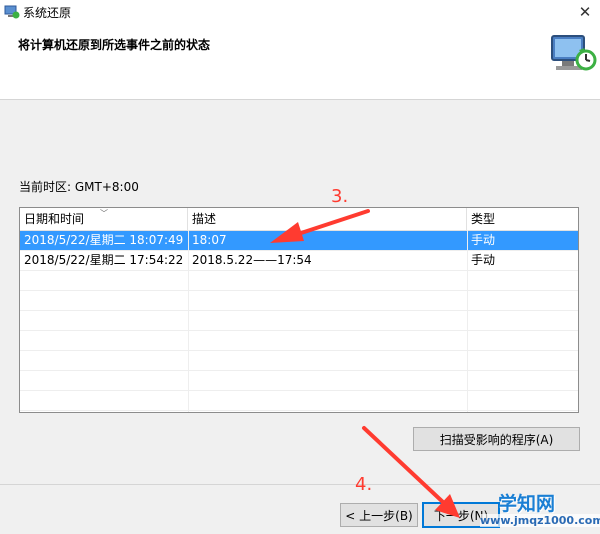 The width and height of the screenshot is (600, 534). I want to click on column-description-label: 描述, so click(204, 219).